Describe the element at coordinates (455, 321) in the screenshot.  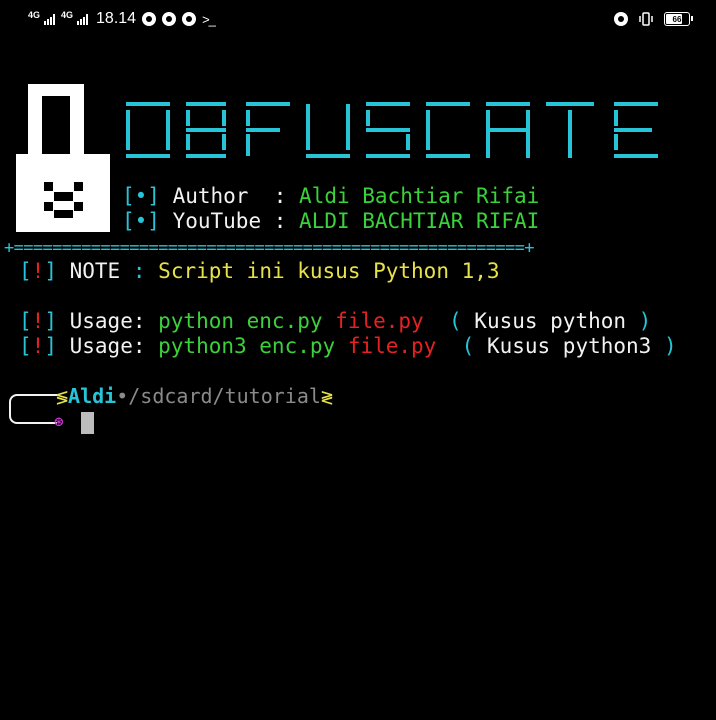
I see `usage1-paren-open: (` at that location.